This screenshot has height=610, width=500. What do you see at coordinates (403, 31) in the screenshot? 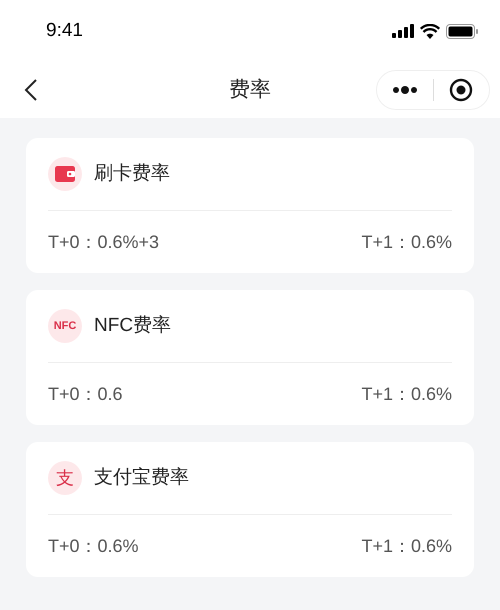
I see `signal-icon` at bounding box center [403, 31].